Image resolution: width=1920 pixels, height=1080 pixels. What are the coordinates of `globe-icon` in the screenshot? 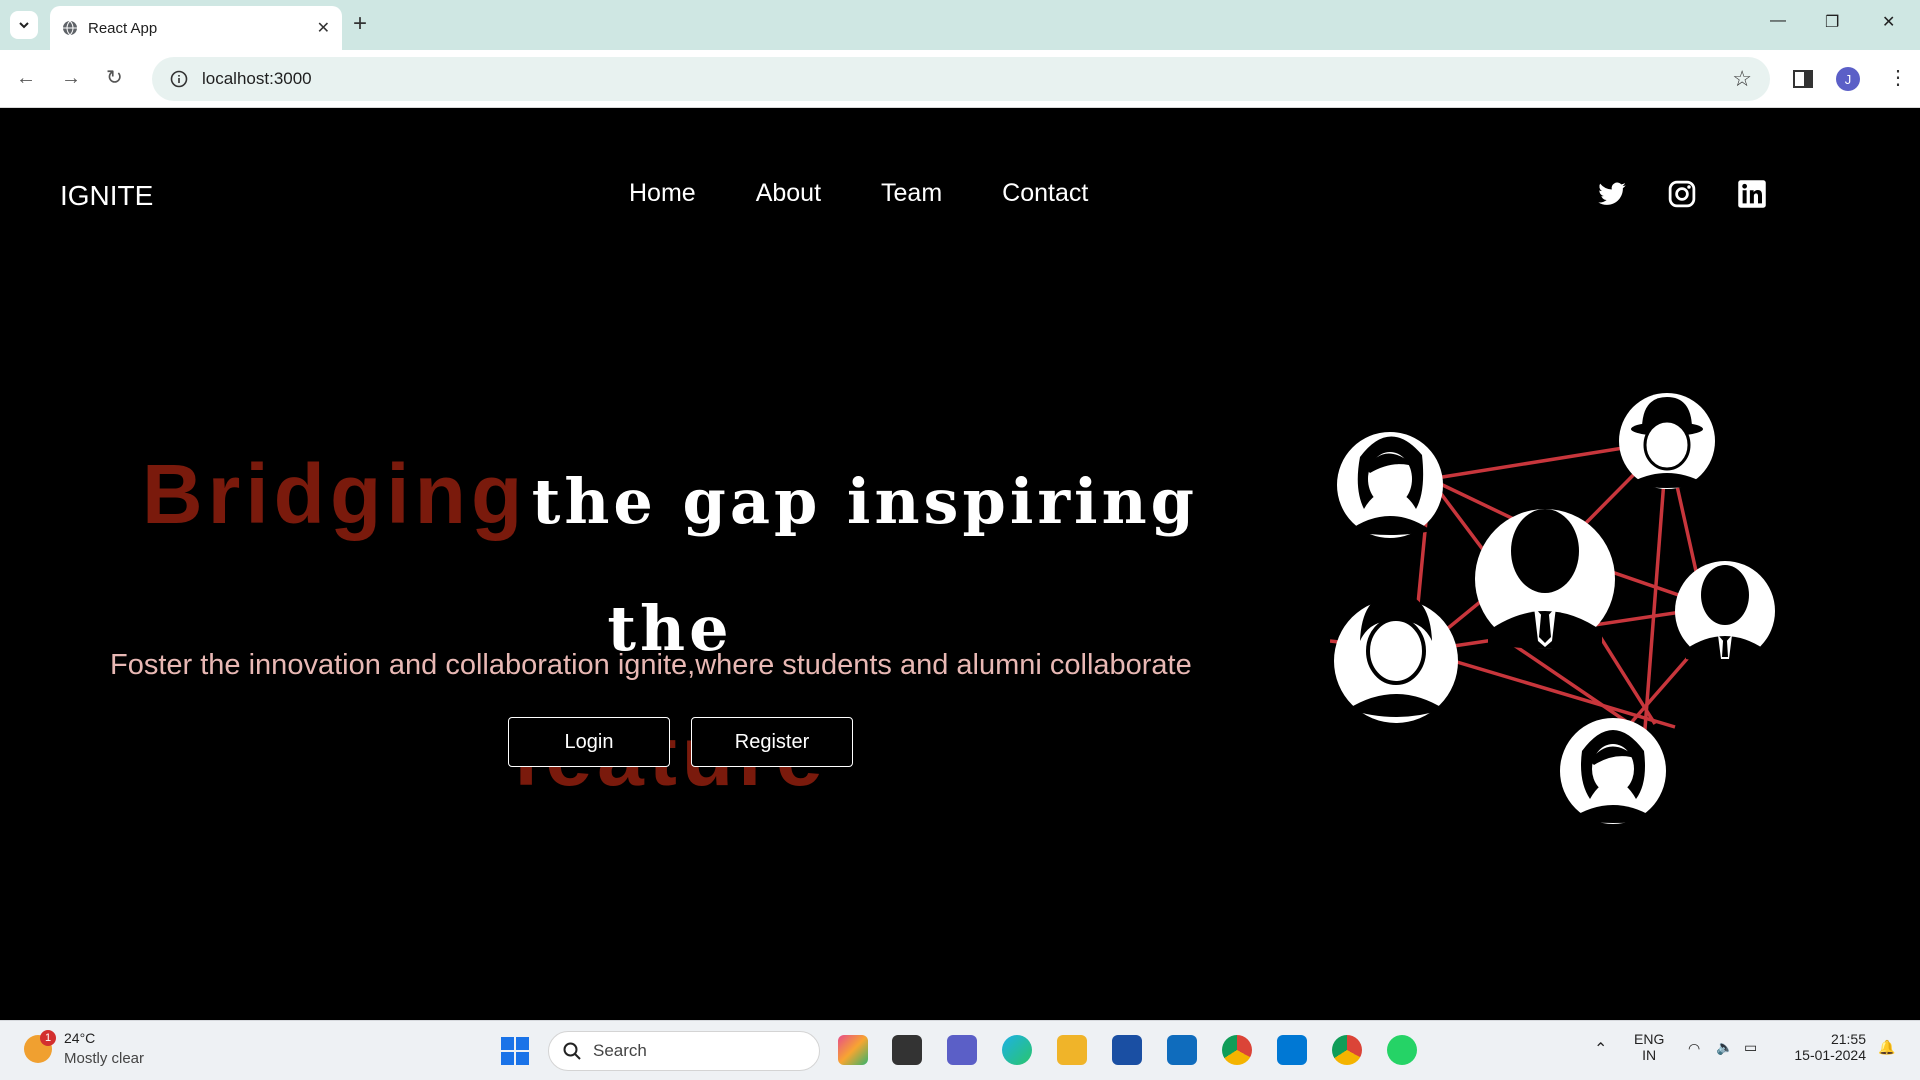 It's located at (70, 28).